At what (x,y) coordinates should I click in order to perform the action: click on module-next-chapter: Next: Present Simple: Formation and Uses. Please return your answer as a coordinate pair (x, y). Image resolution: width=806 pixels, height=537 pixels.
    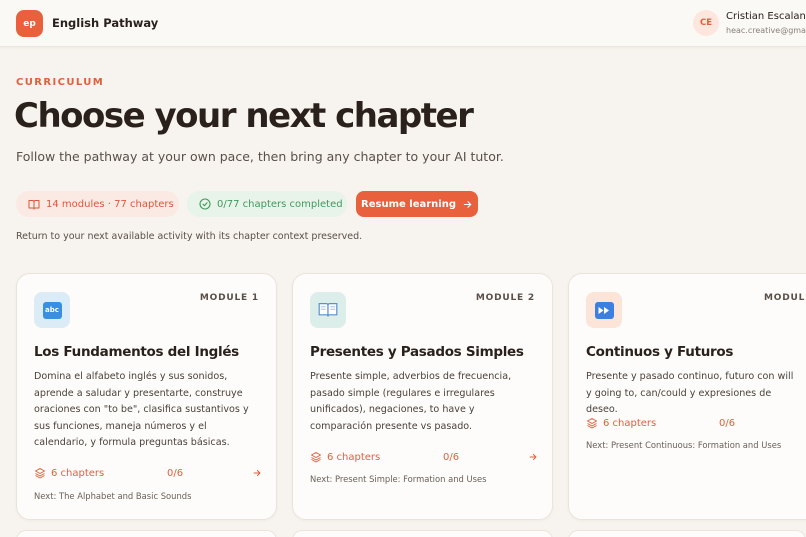
    Looking at the image, I should click on (398, 479).